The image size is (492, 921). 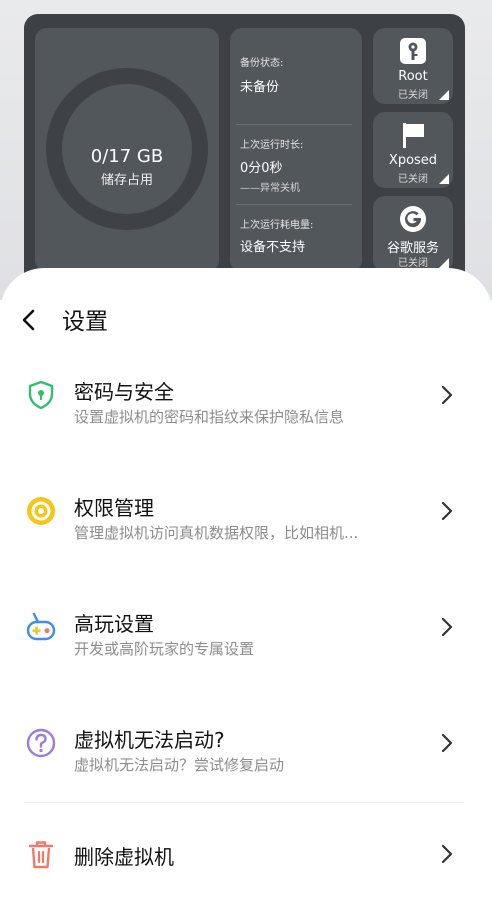 What do you see at coordinates (149, 740) in the screenshot?
I see `item-title: 虚拟机无法启动?` at bounding box center [149, 740].